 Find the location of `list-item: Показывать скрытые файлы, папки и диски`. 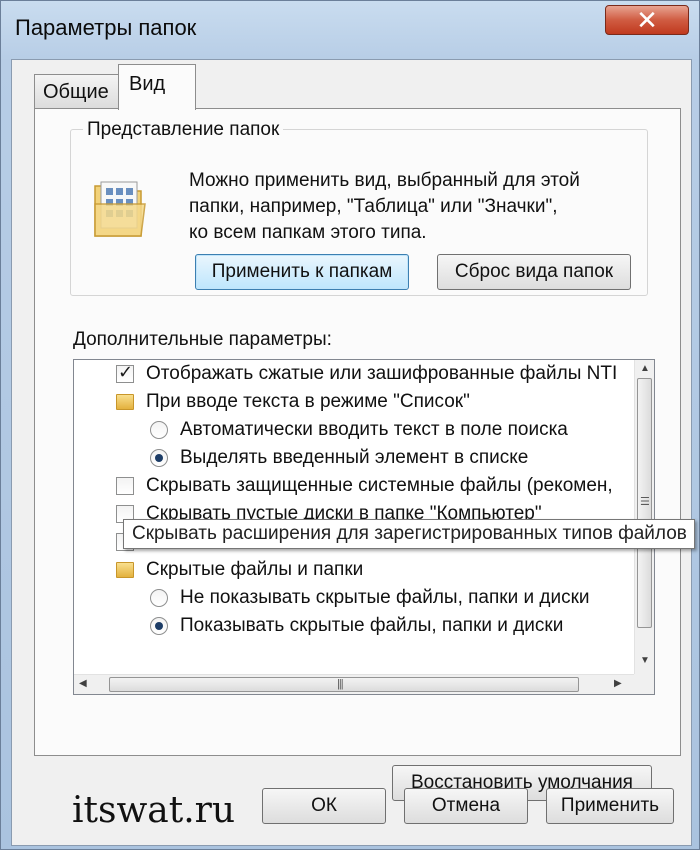

list-item: Показывать скрытые файлы, папки и диски is located at coordinates (356, 626).